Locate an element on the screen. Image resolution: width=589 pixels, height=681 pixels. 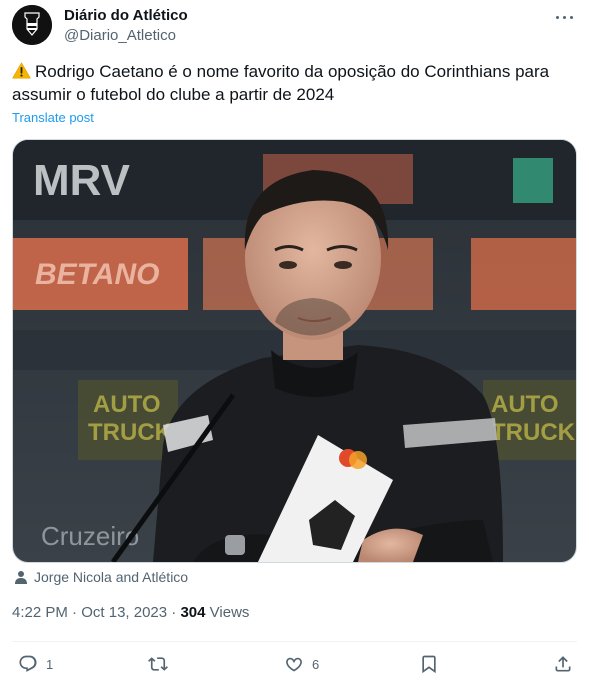
person-icon is located at coordinates (21, 577).